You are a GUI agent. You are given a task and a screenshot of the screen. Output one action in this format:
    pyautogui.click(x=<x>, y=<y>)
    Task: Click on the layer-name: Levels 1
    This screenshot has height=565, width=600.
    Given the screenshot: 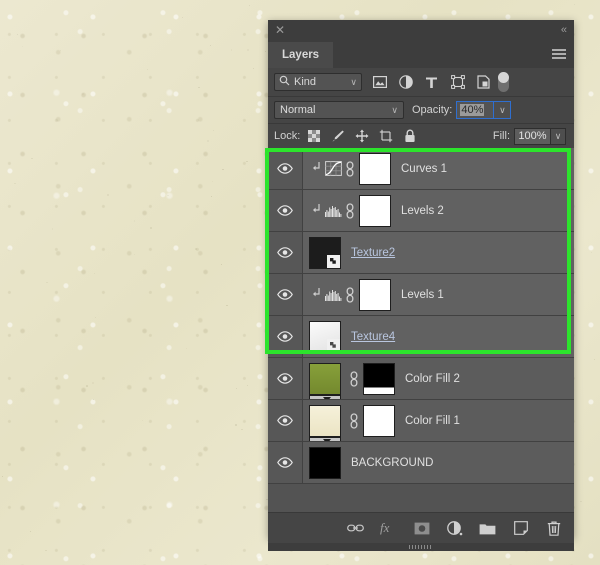 What is the action you would take?
    pyautogui.click(x=422, y=294)
    